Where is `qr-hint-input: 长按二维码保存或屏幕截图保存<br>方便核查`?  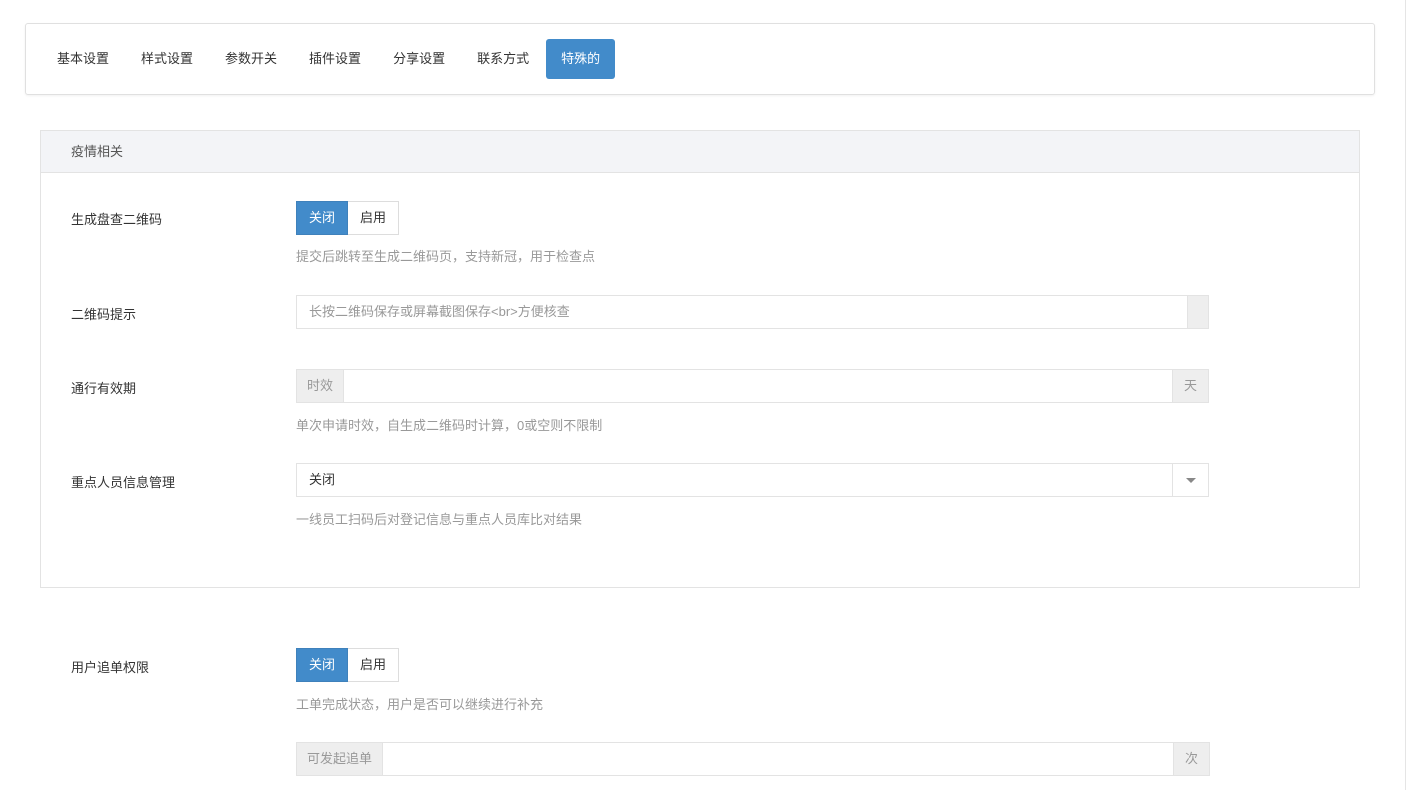 qr-hint-input: 长按二维码保存或屏幕截图保存<br>方便核查 is located at coordinates (752, 312).